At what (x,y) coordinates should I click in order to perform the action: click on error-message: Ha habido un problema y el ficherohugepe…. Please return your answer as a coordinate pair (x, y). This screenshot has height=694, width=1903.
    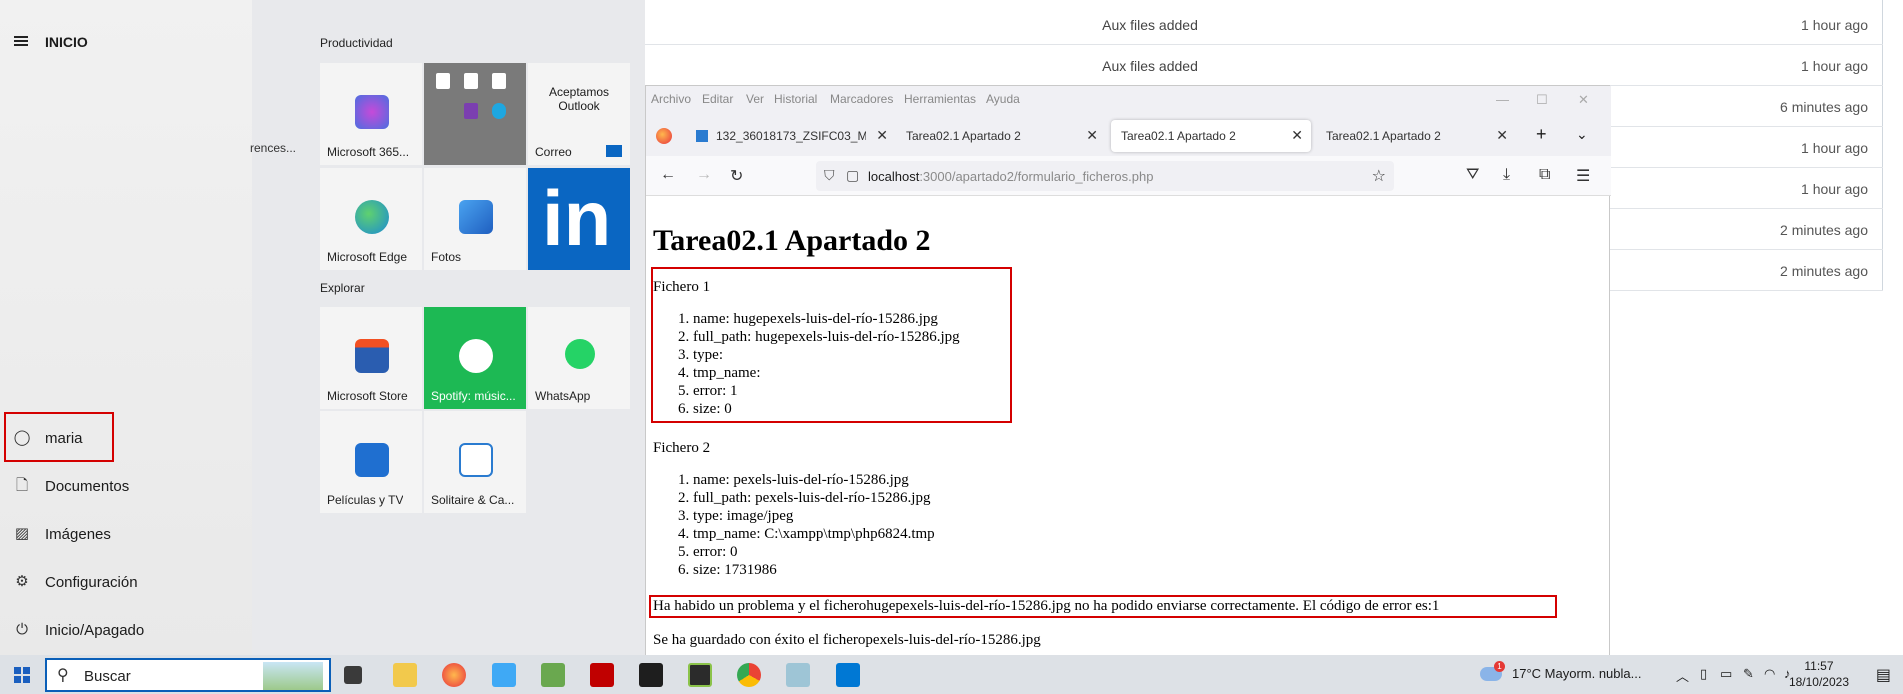
    Looking at the image, I should click on (1046, 606).